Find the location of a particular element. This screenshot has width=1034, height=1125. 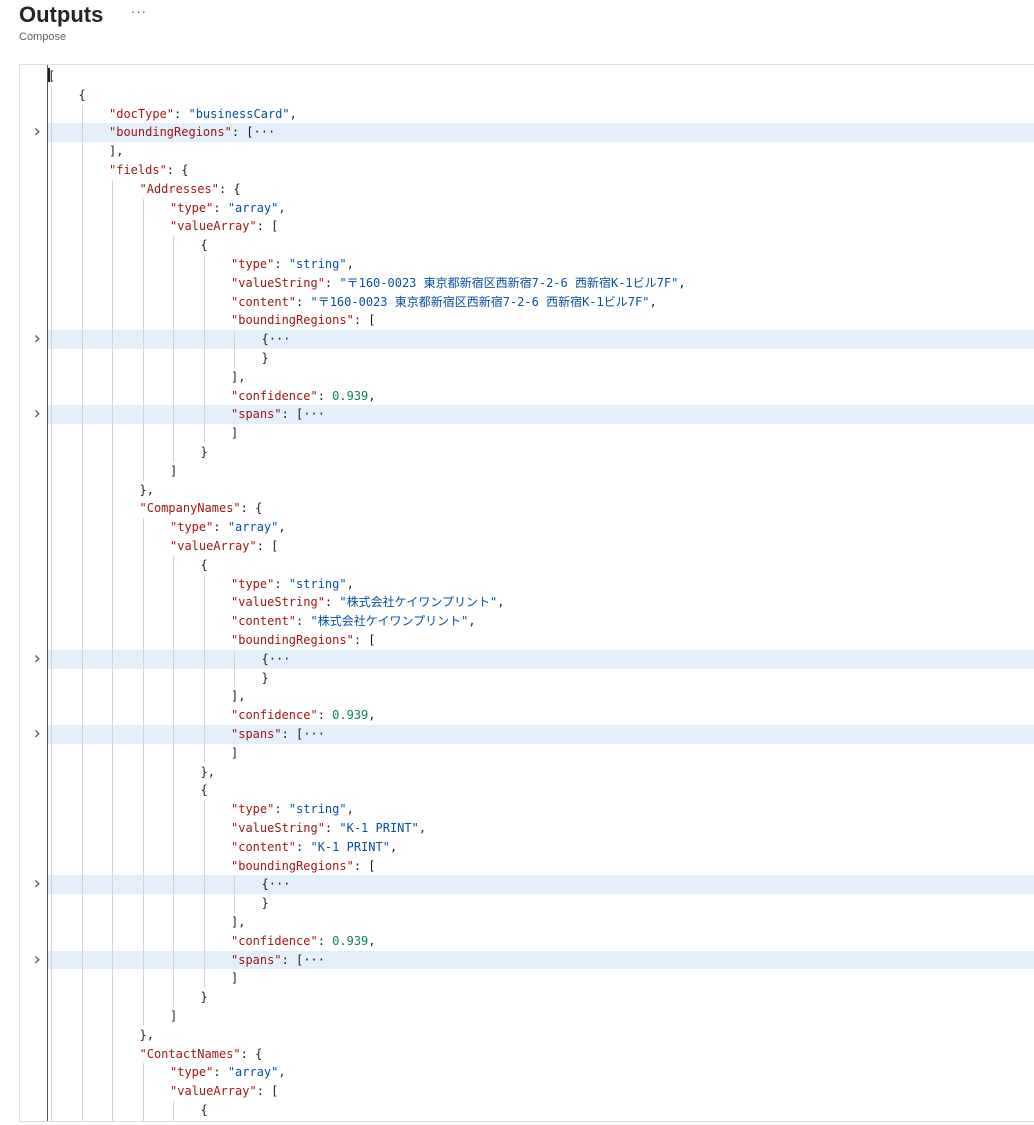

code-text: [ is located at coordinates (51, 76).